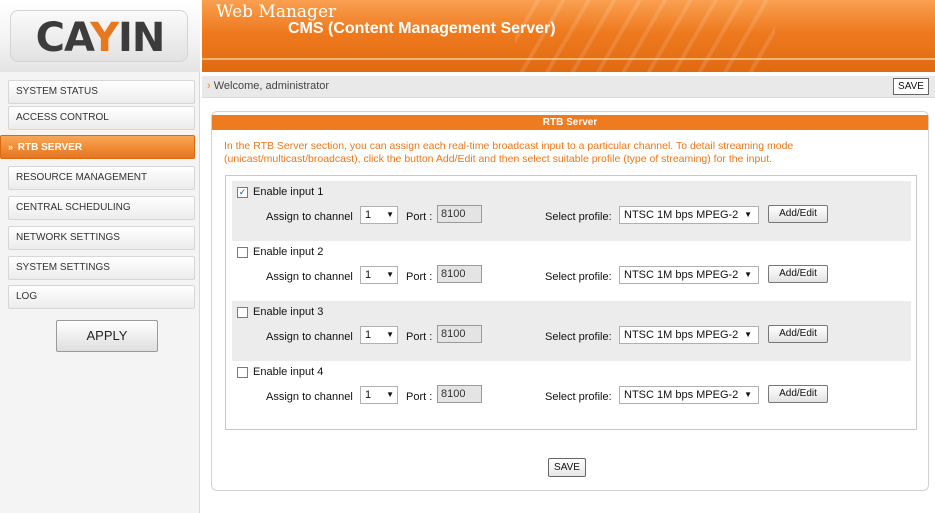 This screenshot has height=513, width=935. Describe the element at coordinates (798, 214) in the screenshot. I see `add-edit-button-1: Add/Edit` at that location.